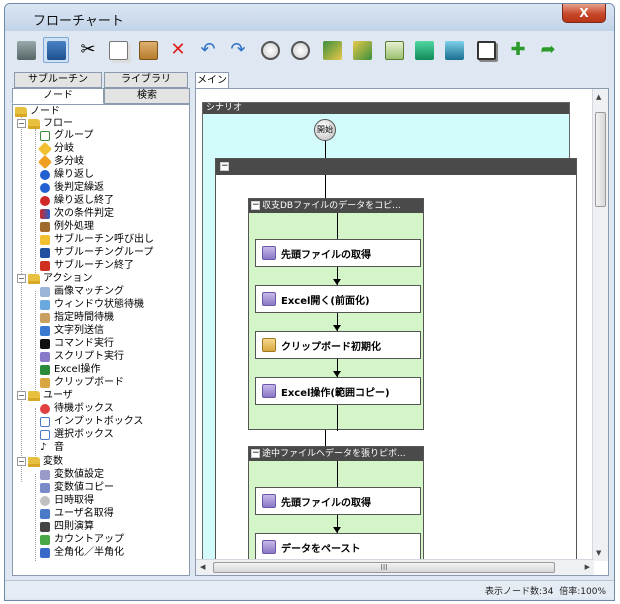 This screenshot has width=620, height=604. Describe the element at coordinates (338, 299) in the screenshot. I see `flow-node: Excel開く(前面化)` at that location.